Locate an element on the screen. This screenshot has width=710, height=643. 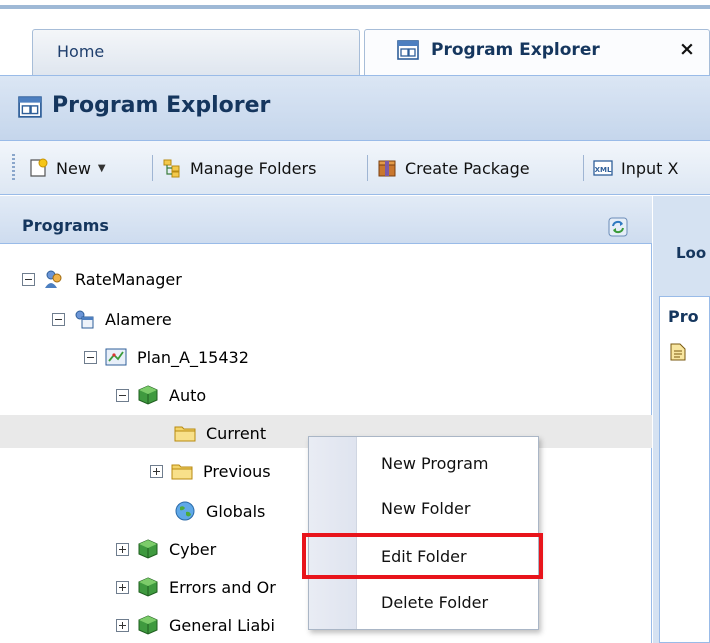
svg-text: XML is located at coordinates (603, 170).